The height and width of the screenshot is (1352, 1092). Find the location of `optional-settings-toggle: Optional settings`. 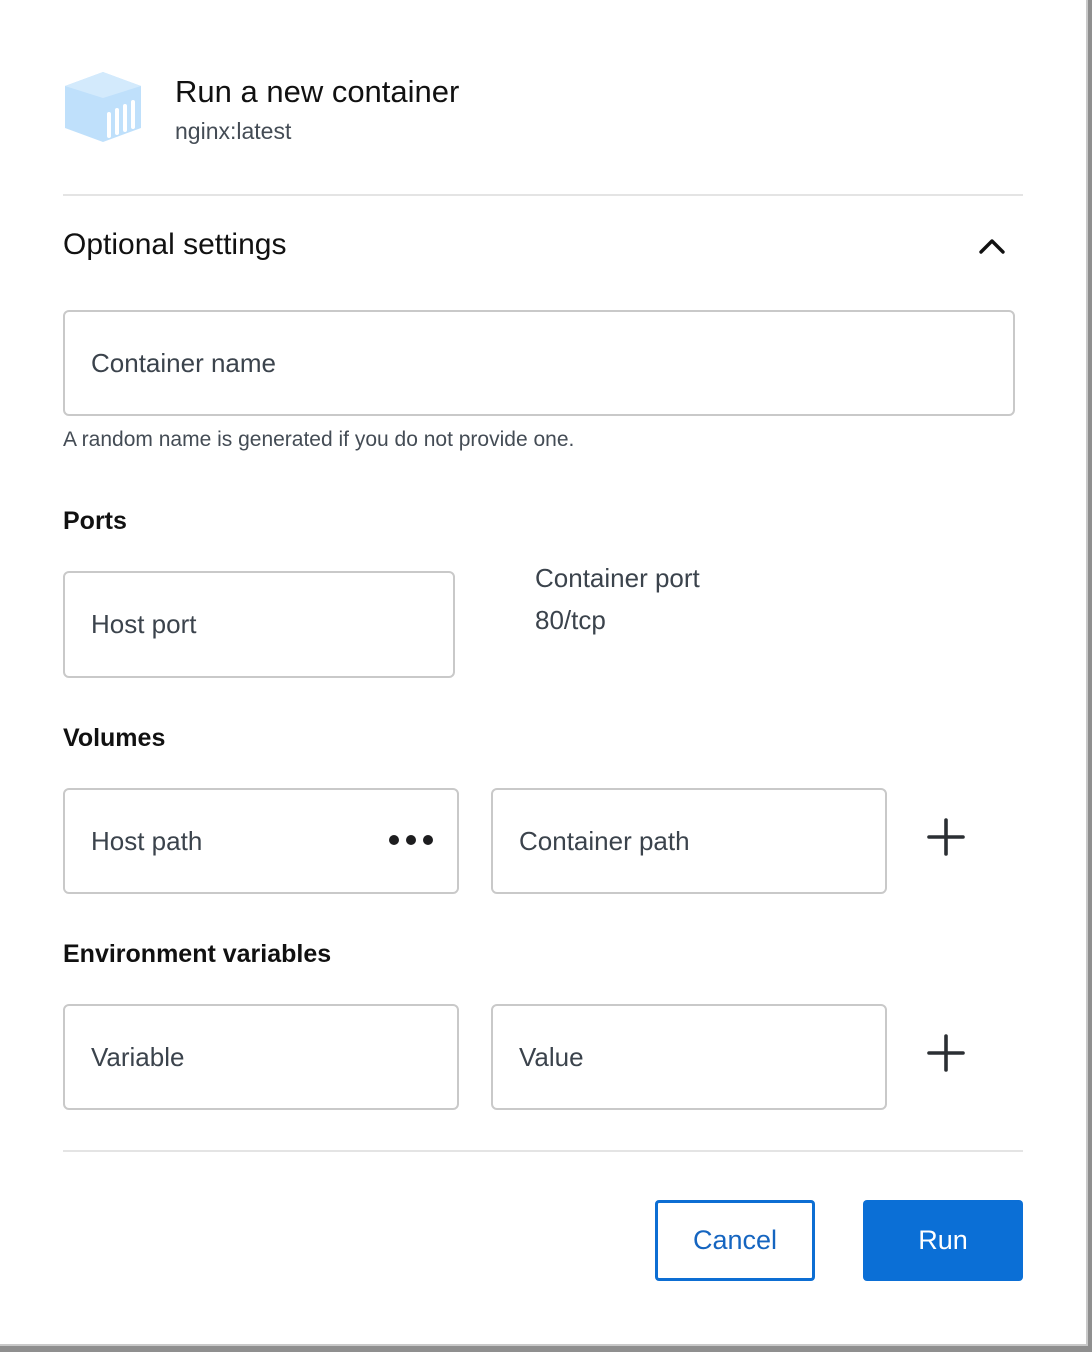

optional-settings-toggle: Optional settings is located at coordinates (543, 246).